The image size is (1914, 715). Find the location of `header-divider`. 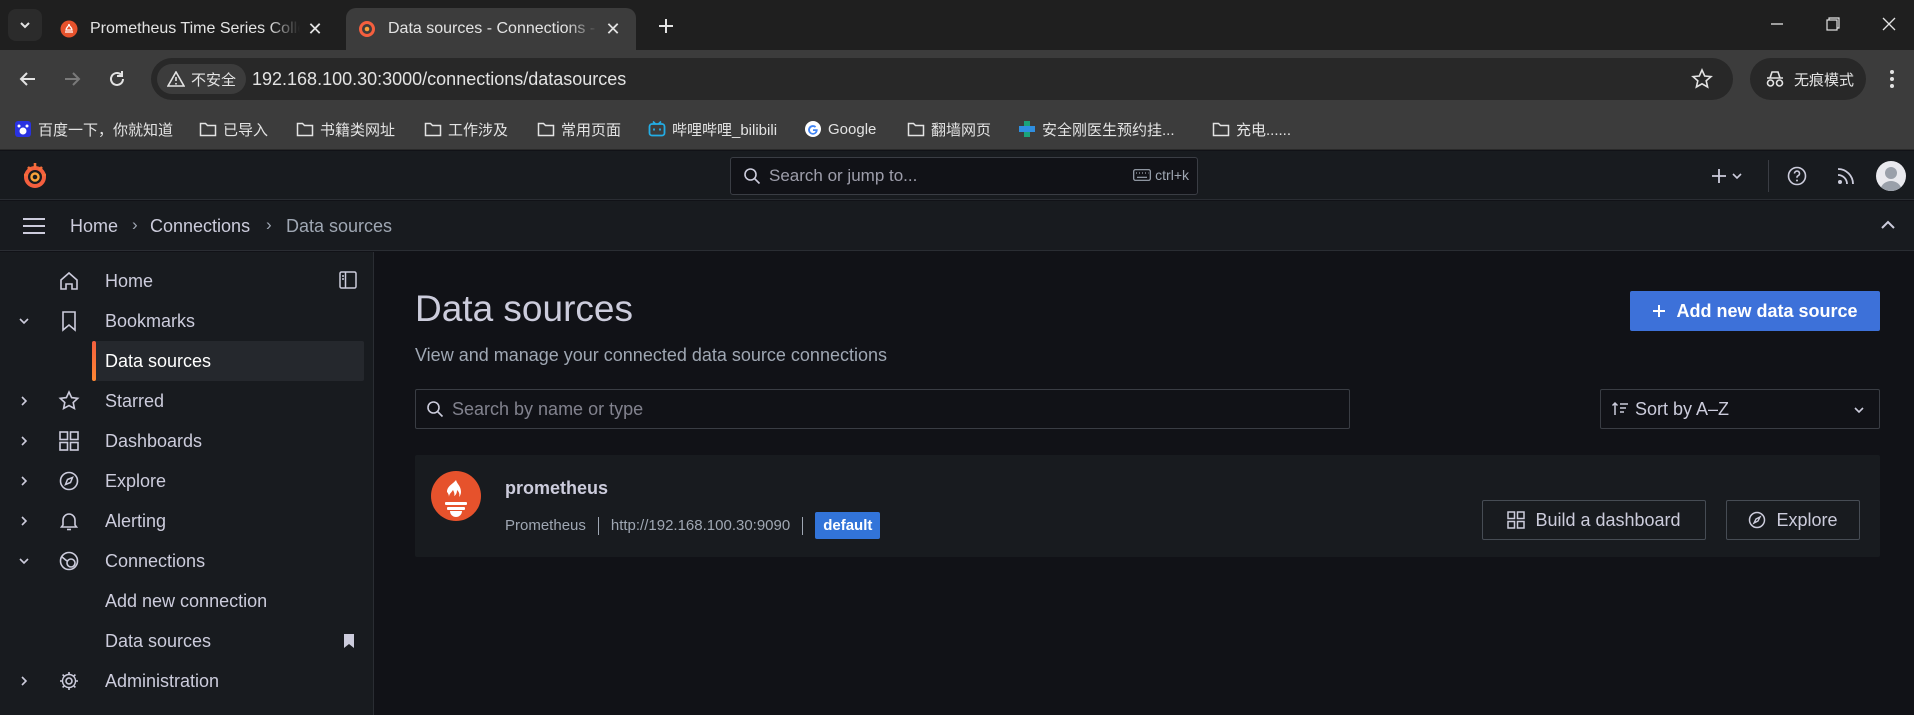

header-divider is located at coordinates (1768, 176).